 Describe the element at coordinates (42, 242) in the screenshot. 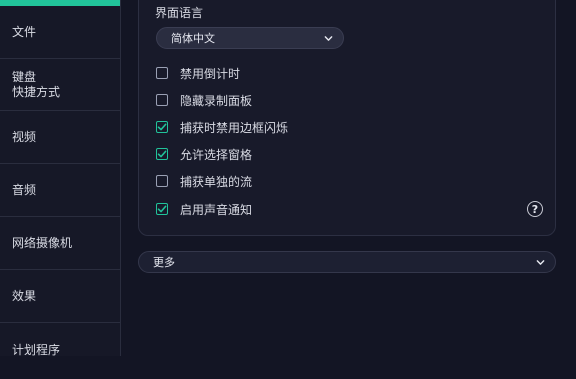

I see `sidebar-item-label: 网络摄像机` at that location.